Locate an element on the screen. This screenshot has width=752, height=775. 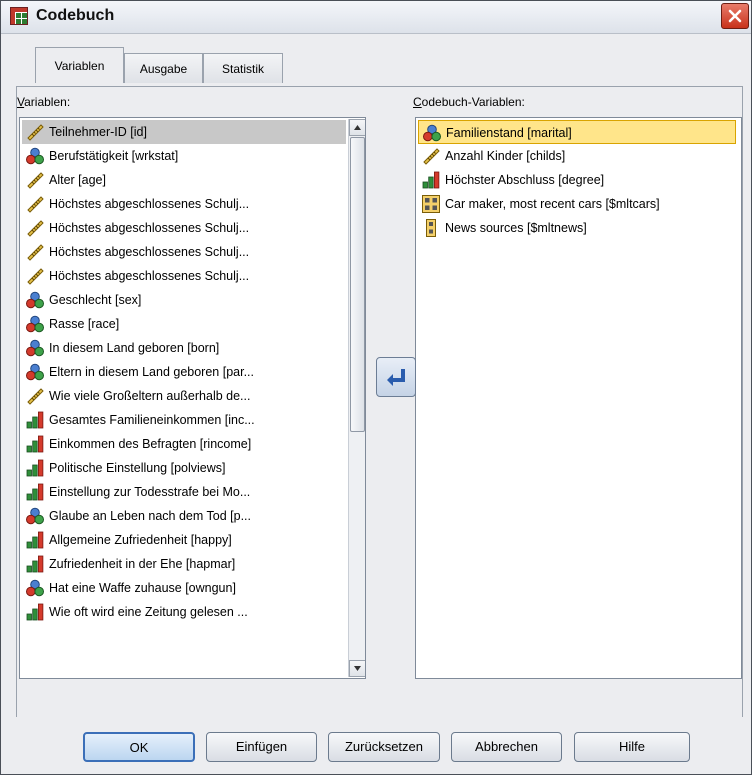
move-variables-button is located at coordinates (396, 377).